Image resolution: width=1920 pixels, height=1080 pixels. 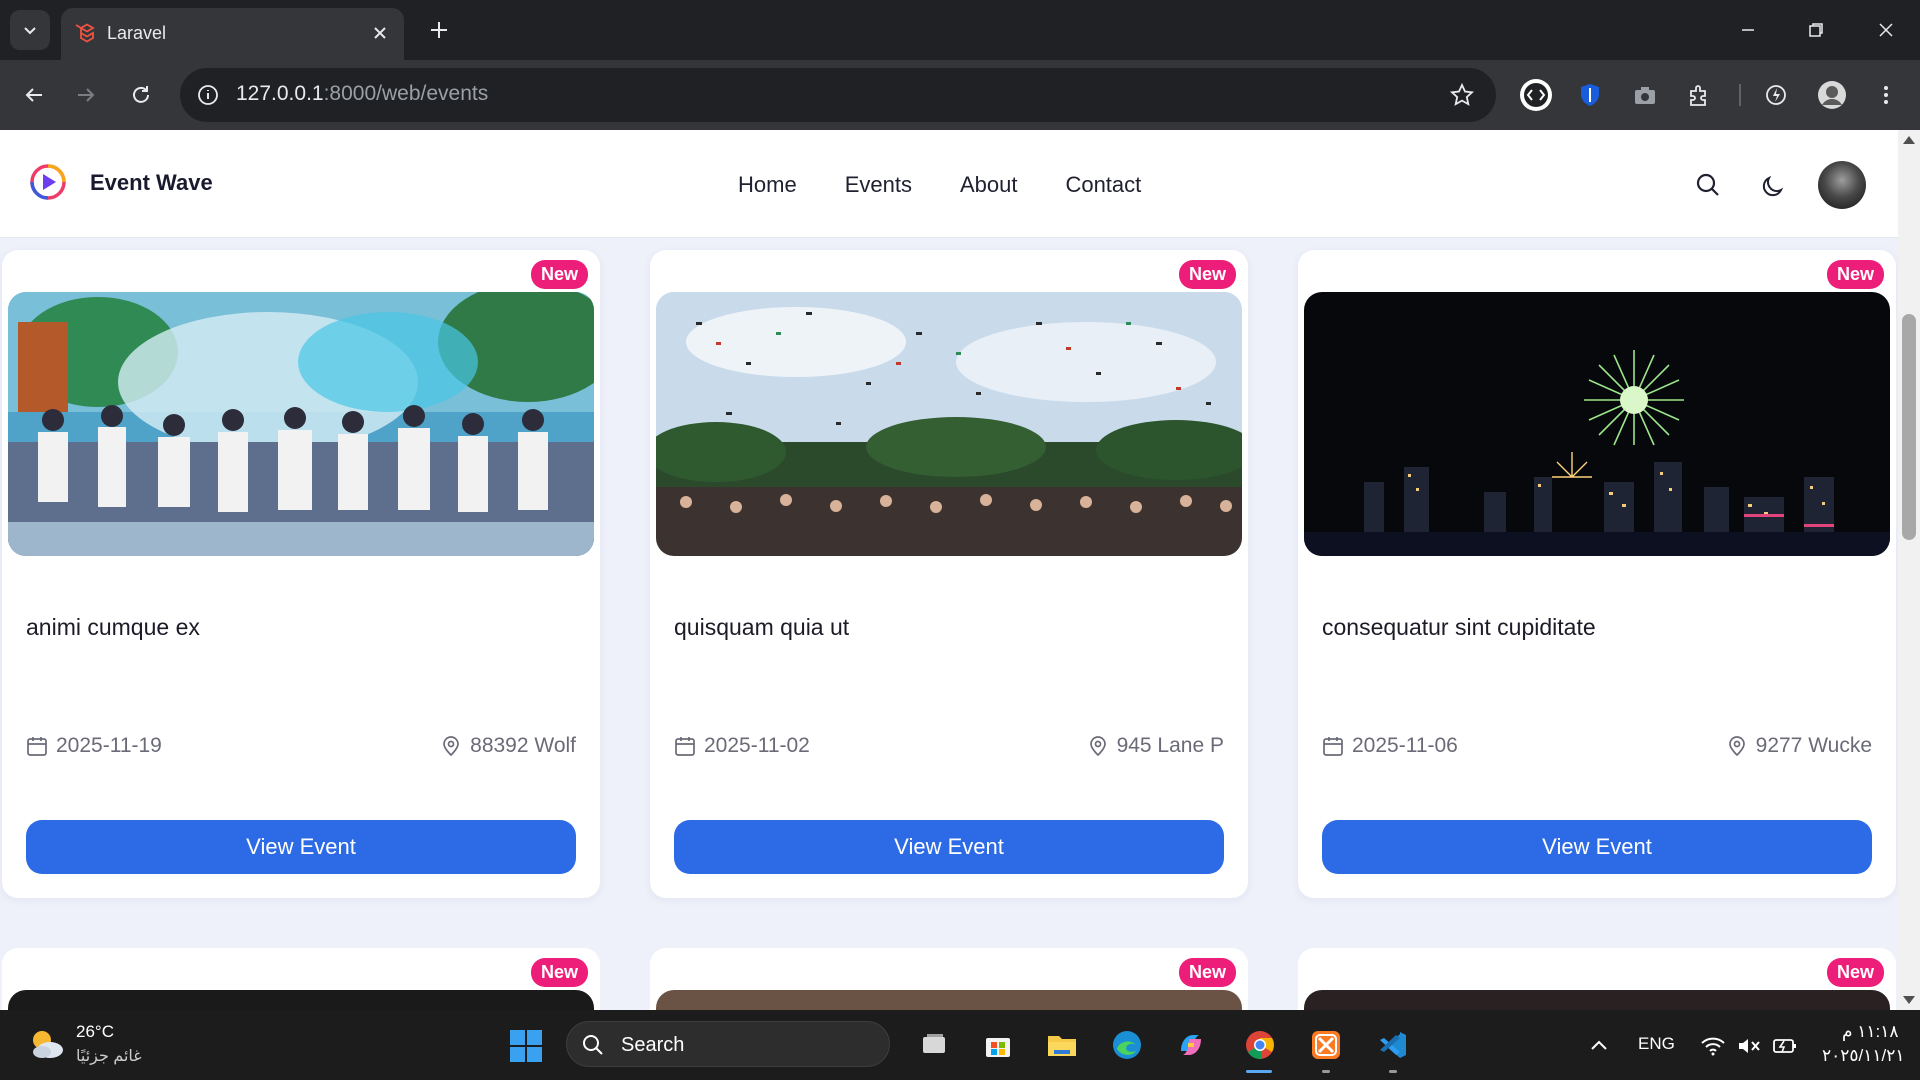 I want to click on performance-button, so click(x=1776, y=95).